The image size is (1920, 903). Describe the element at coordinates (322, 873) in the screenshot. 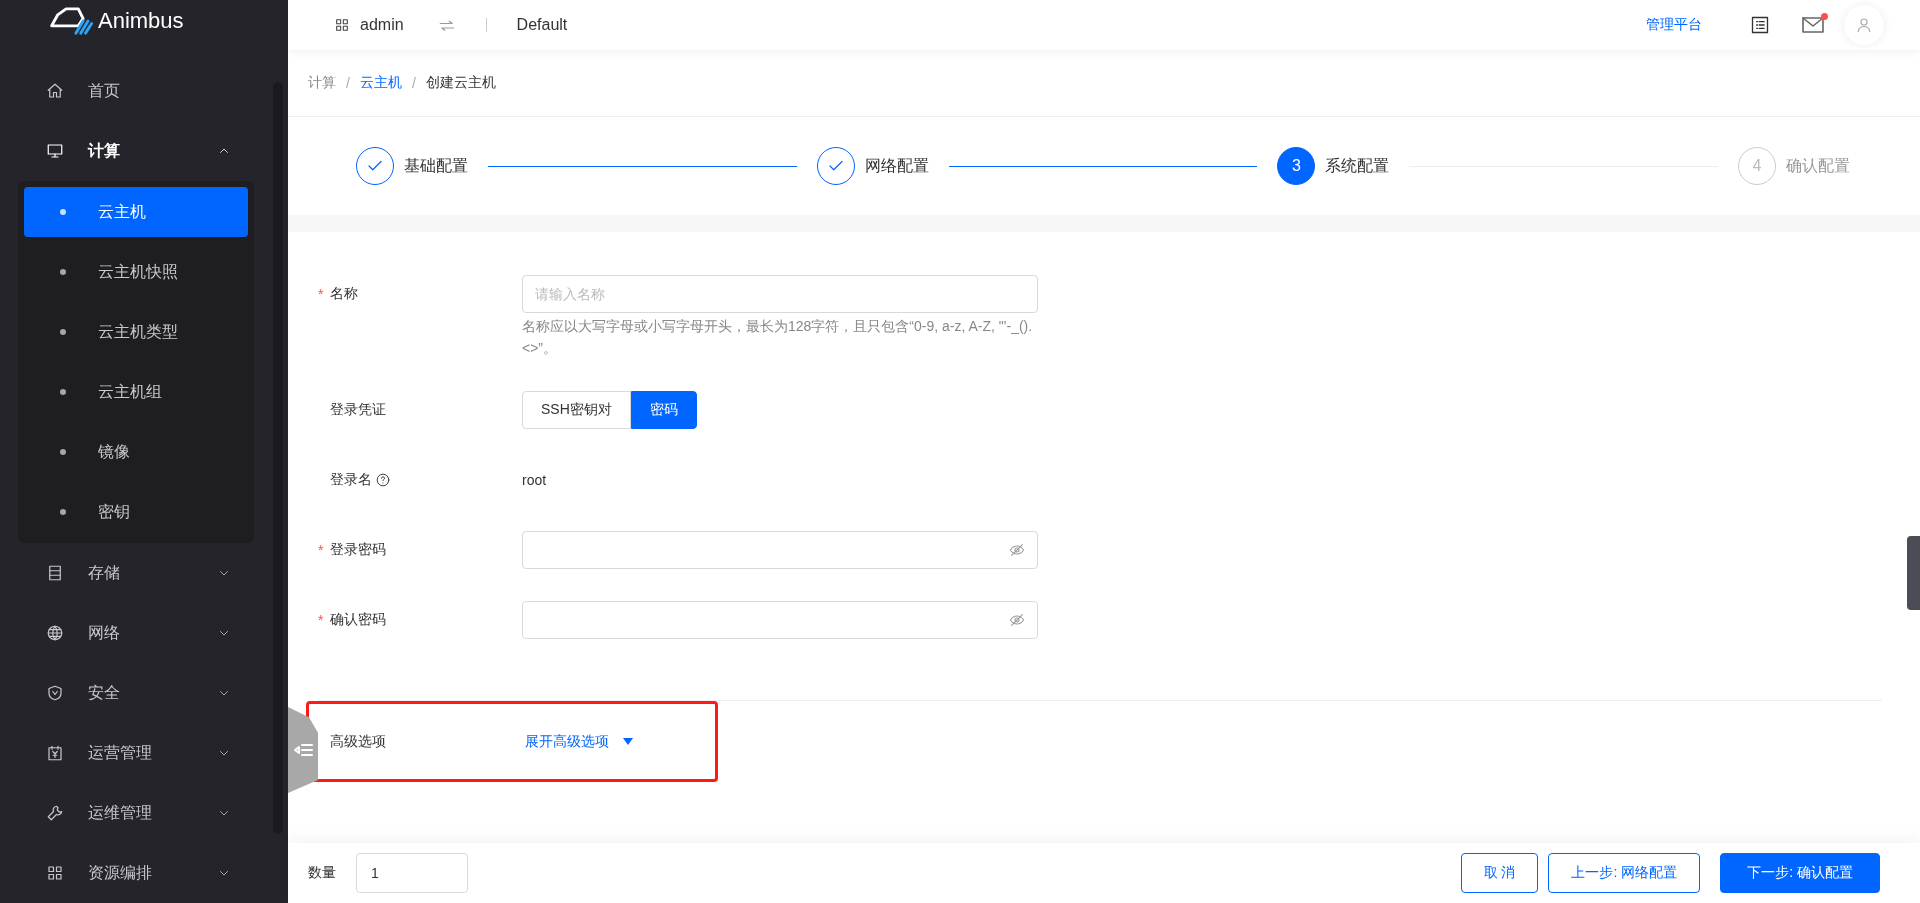

I see `quantity-label: 数量` at that location.